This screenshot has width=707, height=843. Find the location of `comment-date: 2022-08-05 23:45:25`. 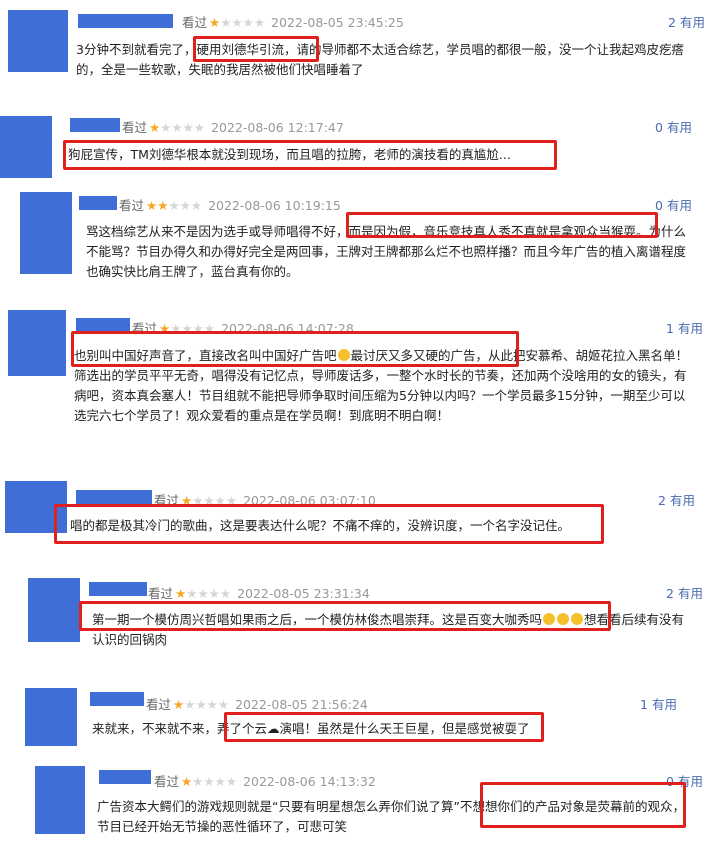

comment-date: 2022-08-05 23:45:25 is located at coordinates (337, 22).